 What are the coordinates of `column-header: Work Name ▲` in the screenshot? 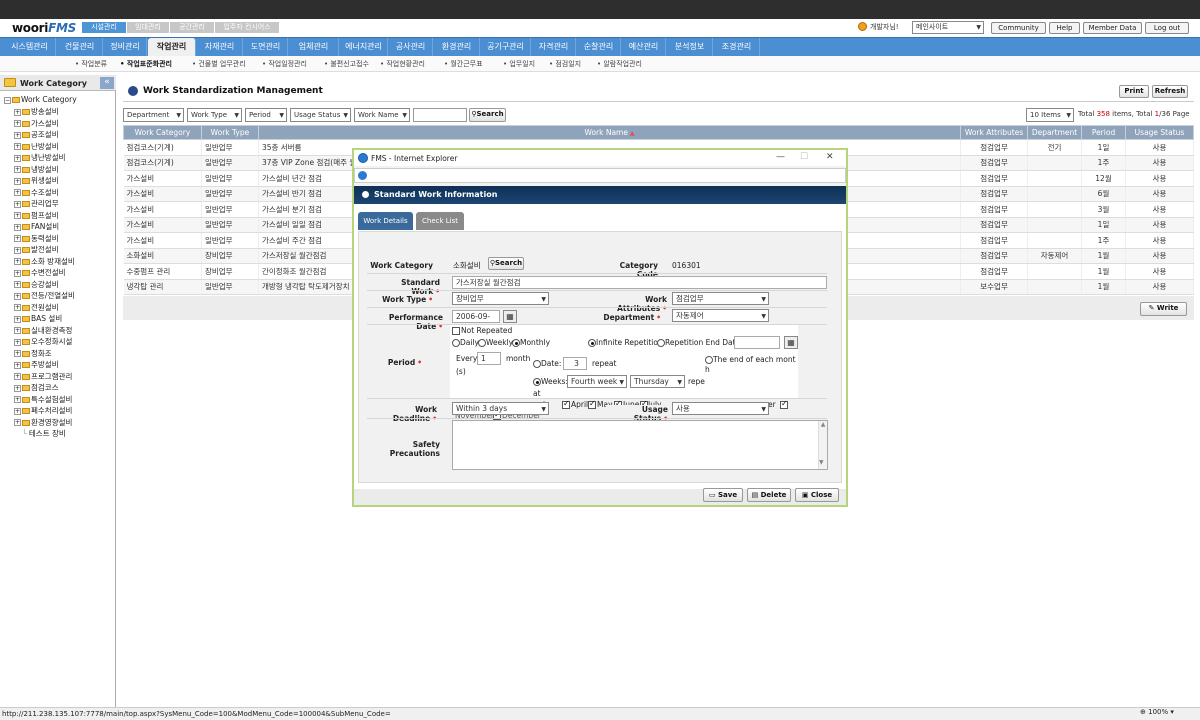 It's located at (609, 132).